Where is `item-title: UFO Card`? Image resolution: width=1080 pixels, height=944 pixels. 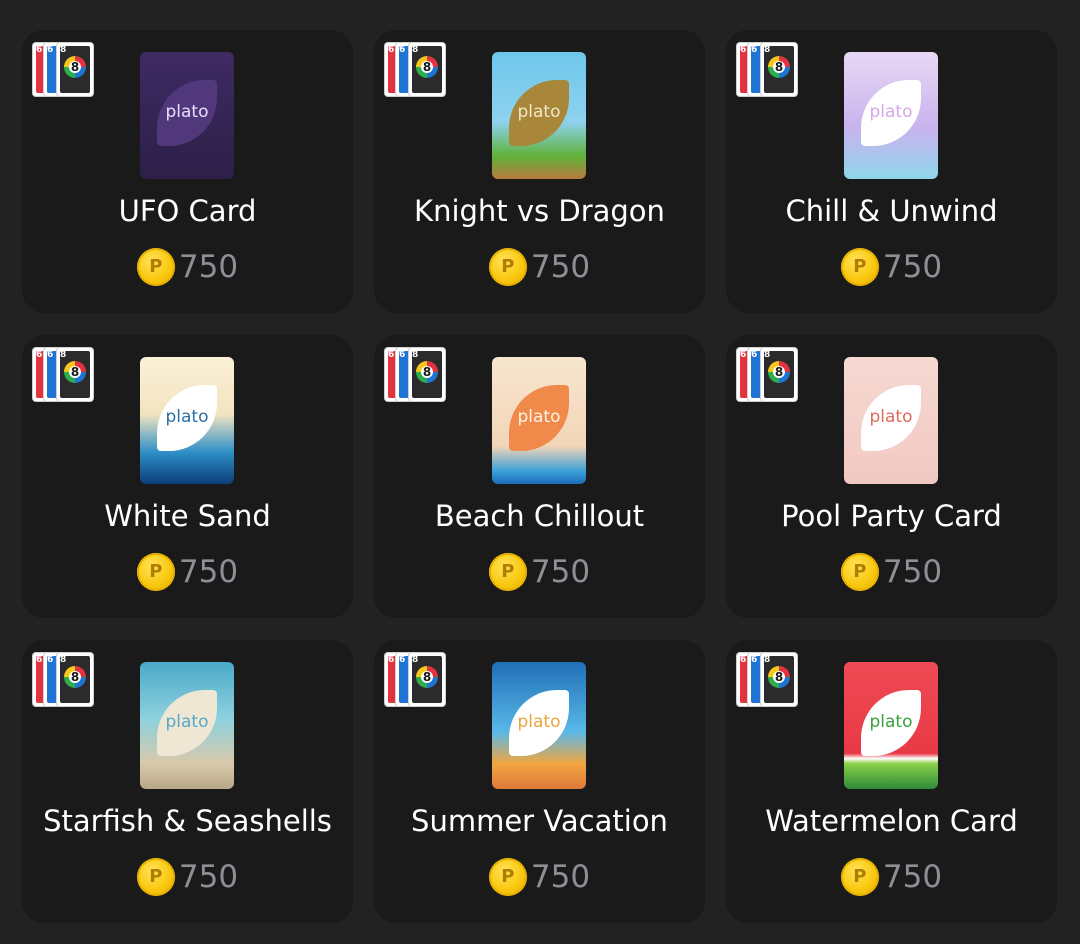 item-title: UFO Card is located at coordinates (187, 211).